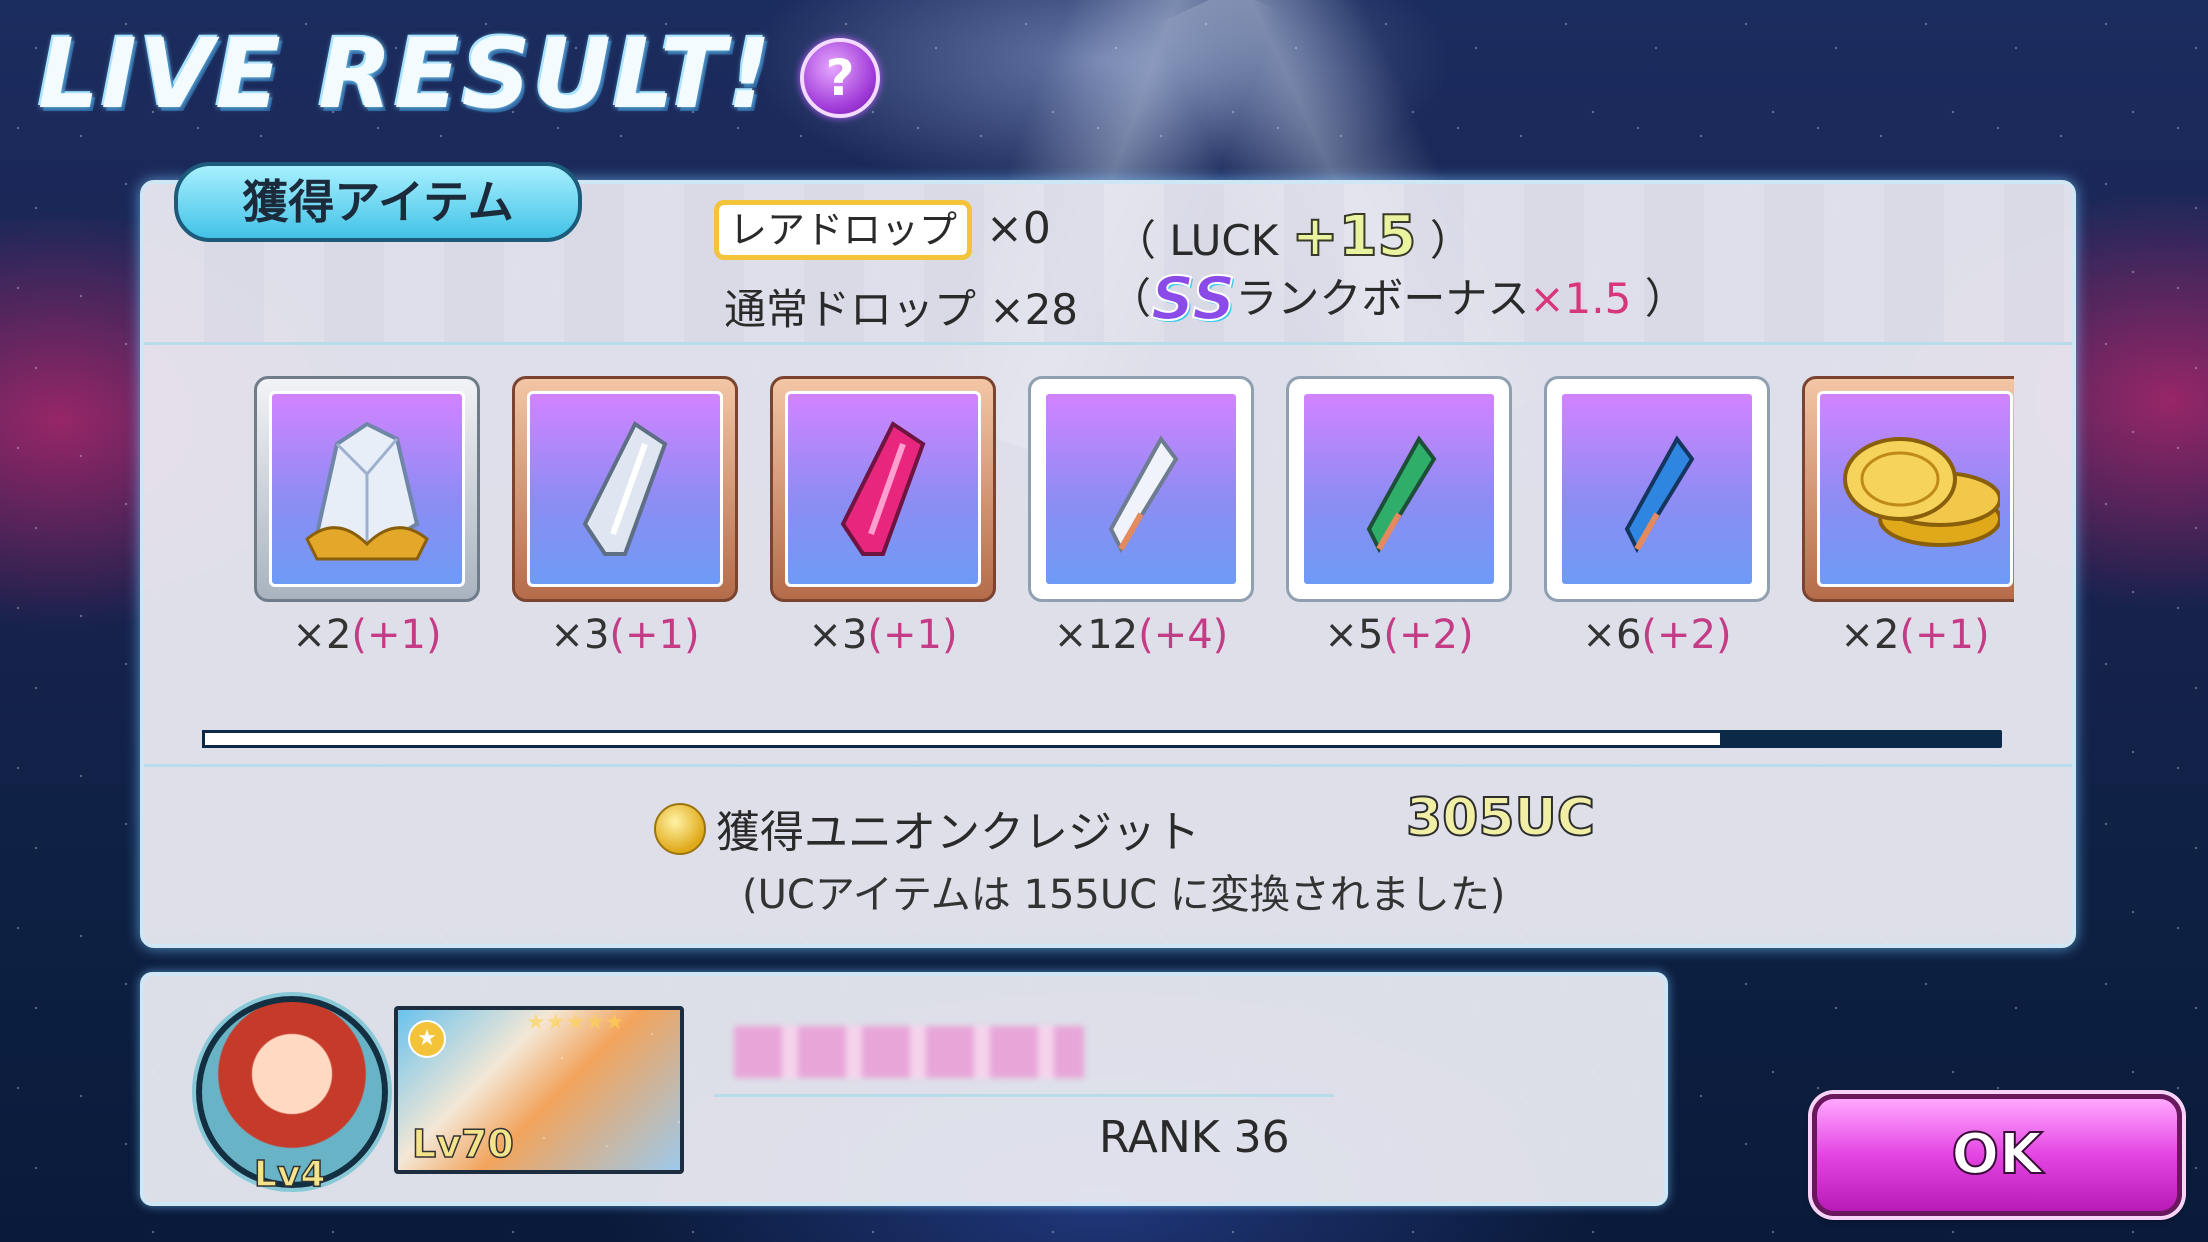 Image resolution: width=2208 pixels, height=1242 pixels. Describe the element at coordinates (1196, 240) in the screenshot. I see `luck-prefix: （ LUCK` at that location.